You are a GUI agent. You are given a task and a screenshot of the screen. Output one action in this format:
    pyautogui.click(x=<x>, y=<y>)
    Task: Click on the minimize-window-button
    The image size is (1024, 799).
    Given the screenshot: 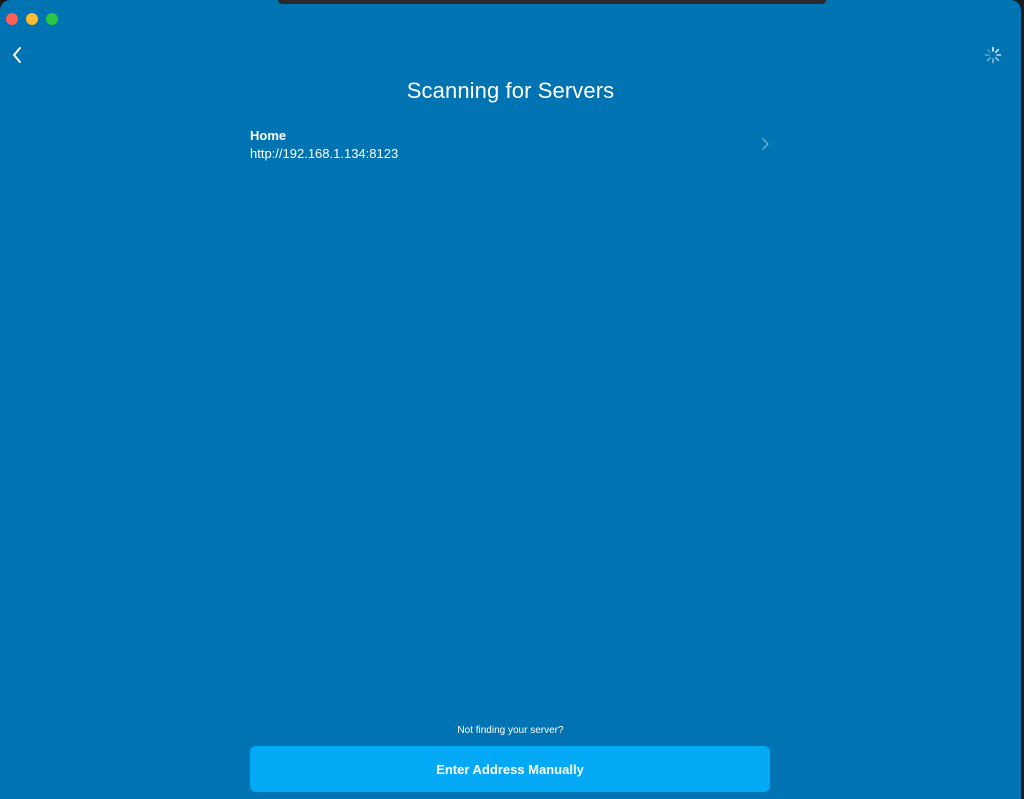 What is the action you would take?
    pyautogui.click(x=32, y=19)
    